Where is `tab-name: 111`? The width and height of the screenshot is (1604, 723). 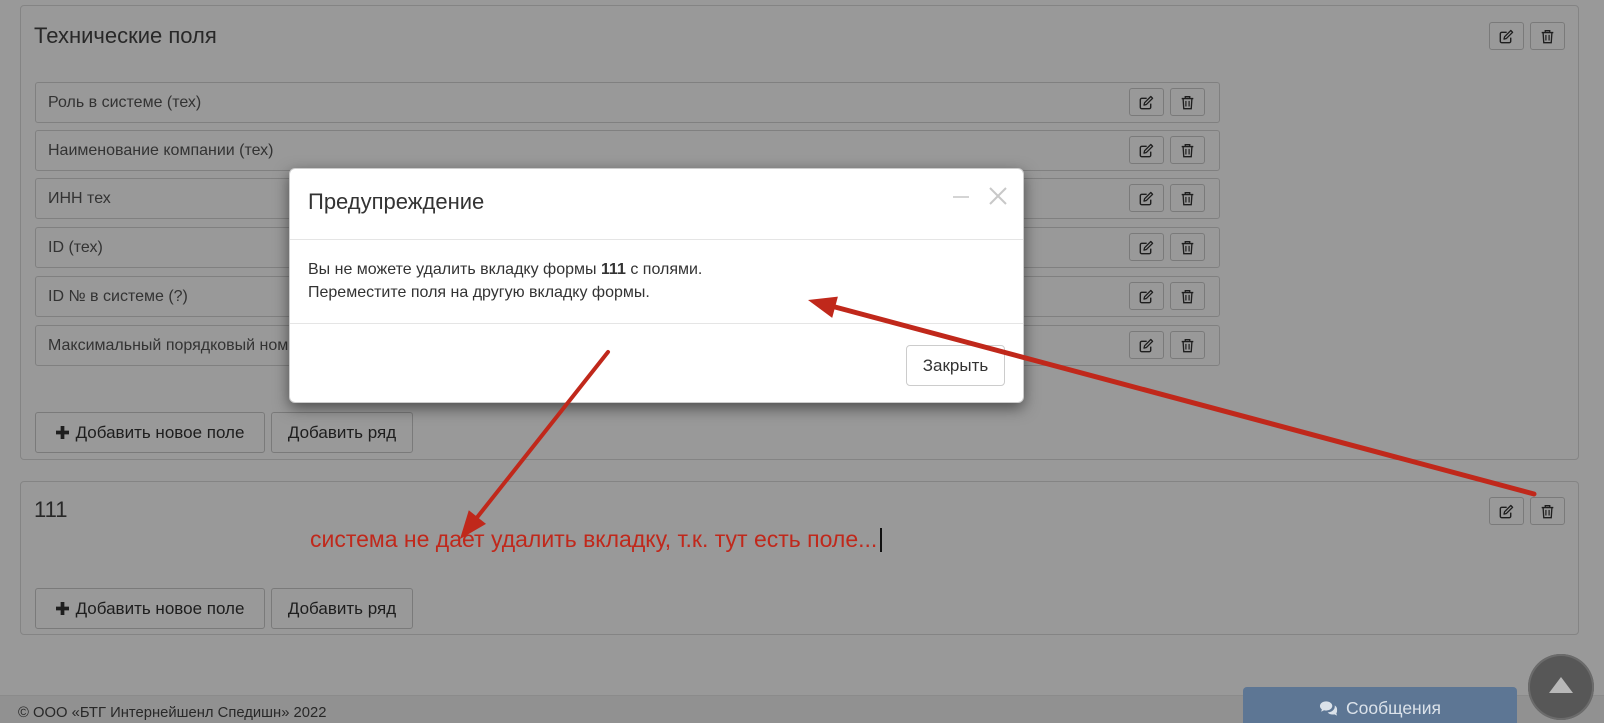
tab-name: 111 is located at coordinates (613, 269).